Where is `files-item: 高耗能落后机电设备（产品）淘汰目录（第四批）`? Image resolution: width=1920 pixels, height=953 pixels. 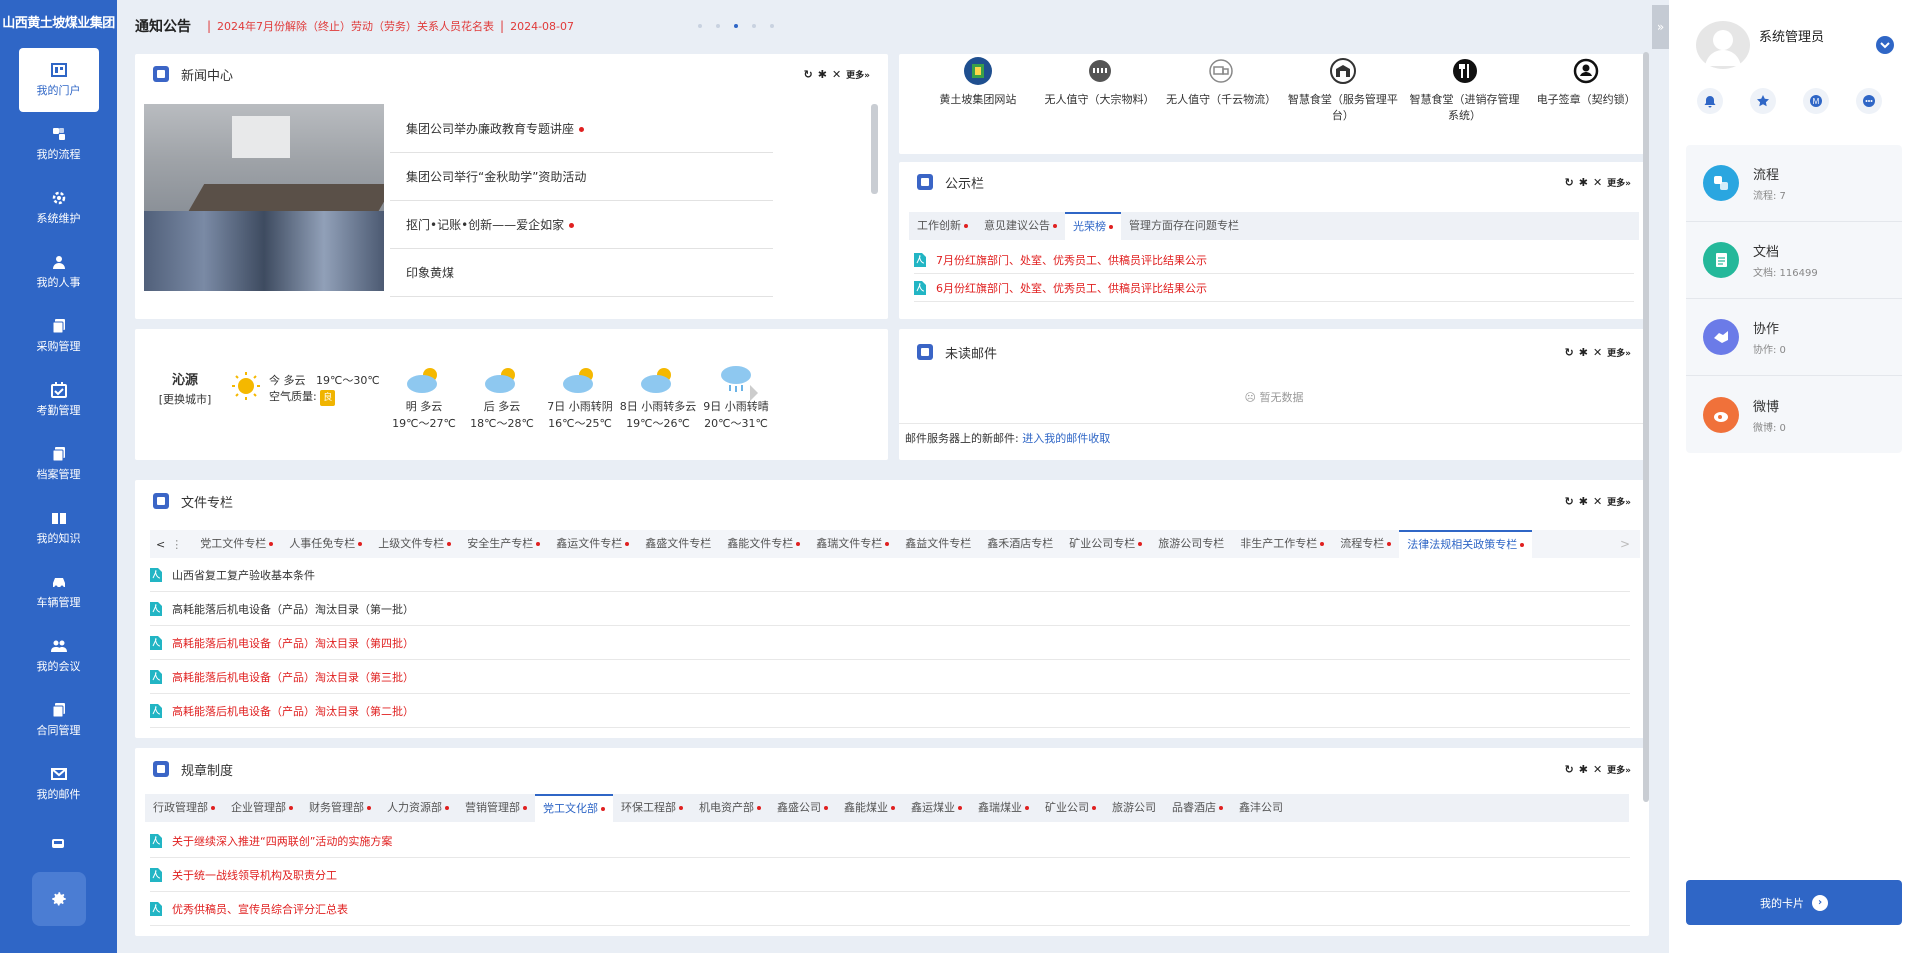 files-item: 高耗能落后机电设备（产品）淘汰目录（第四批） is located at coordinates (890, 643).